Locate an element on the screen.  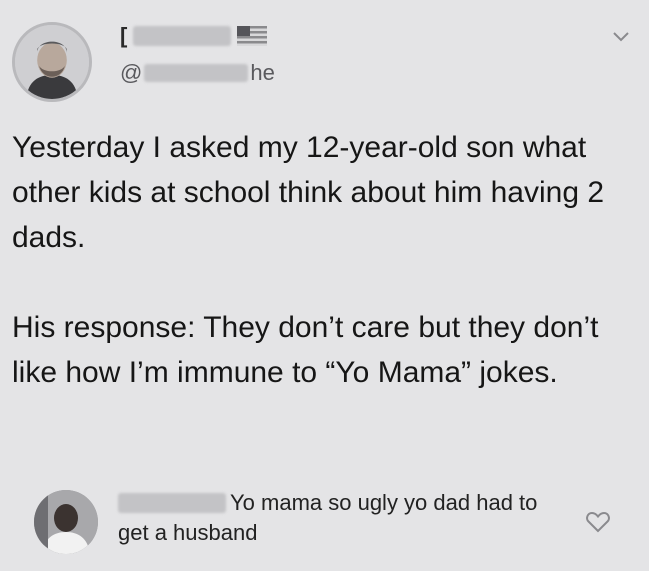
redacted-reply-author is located at coordinates (172, 503).